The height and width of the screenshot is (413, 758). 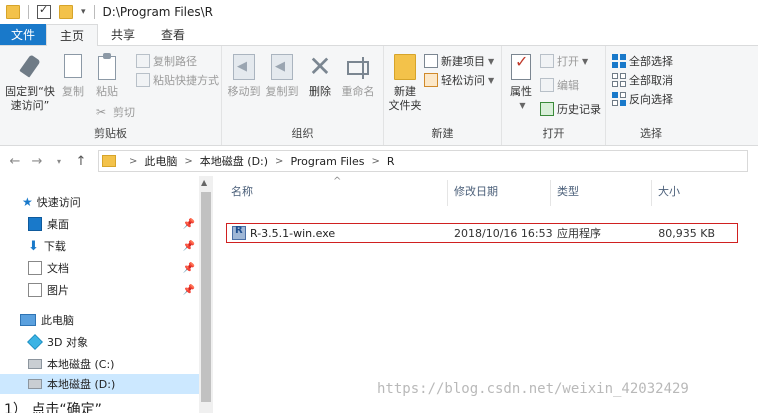 I want to click on nav-downloads-label: 下载, so click(x=54, y=246).